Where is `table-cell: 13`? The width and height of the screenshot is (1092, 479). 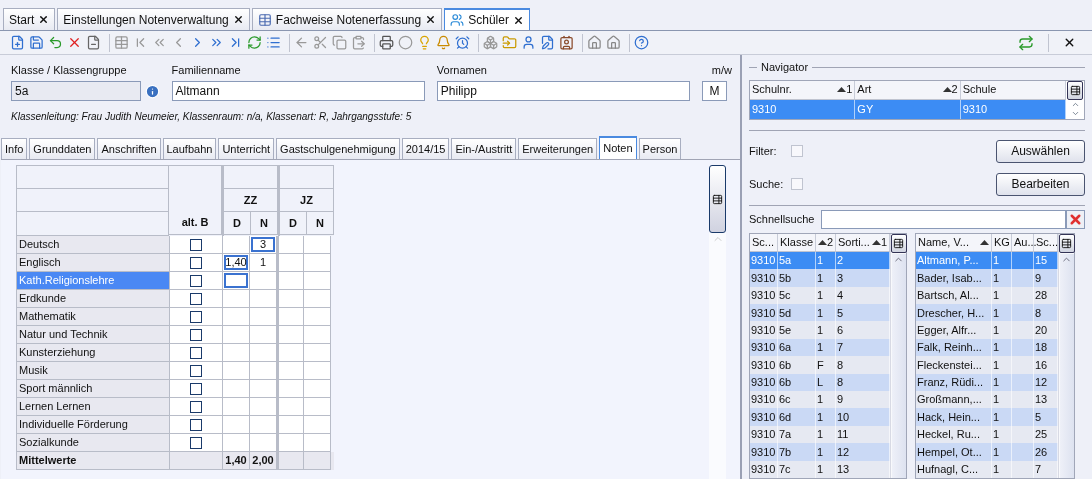
table-cell: 13 is located at coordinates (843, 469).